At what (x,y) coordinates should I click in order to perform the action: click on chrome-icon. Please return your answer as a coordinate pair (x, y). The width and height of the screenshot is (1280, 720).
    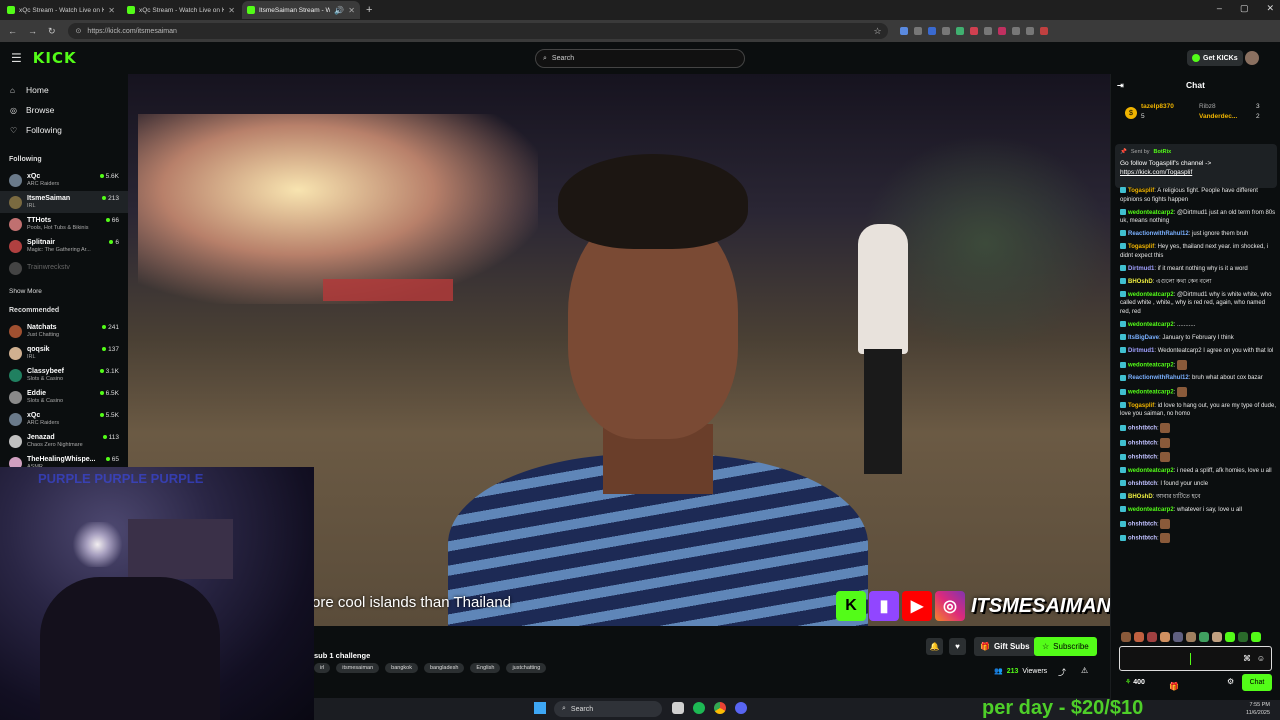
    Looking at the image, I should click on (720, 708).